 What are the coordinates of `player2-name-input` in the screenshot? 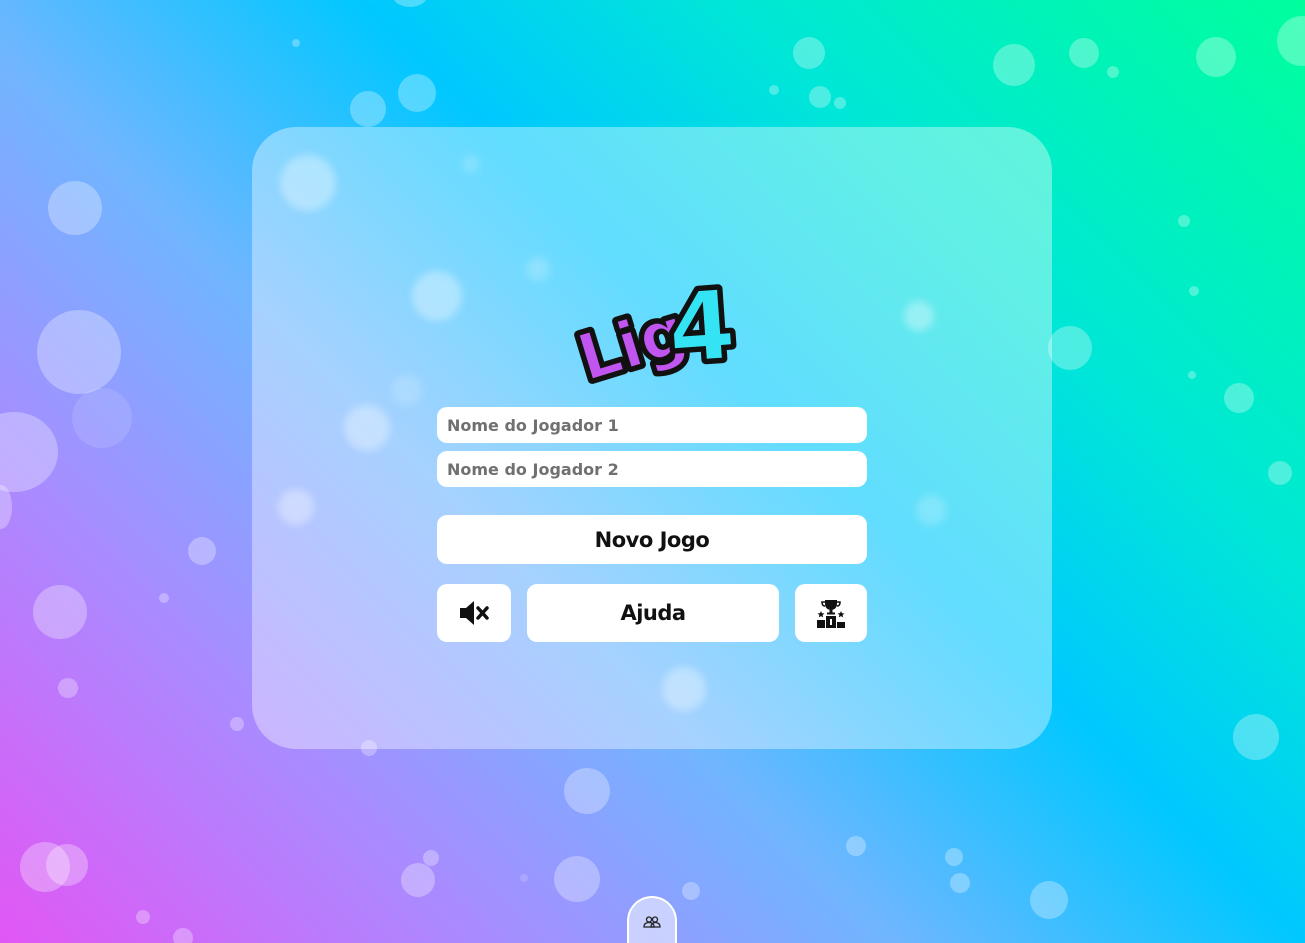 It's located at (652, 469).